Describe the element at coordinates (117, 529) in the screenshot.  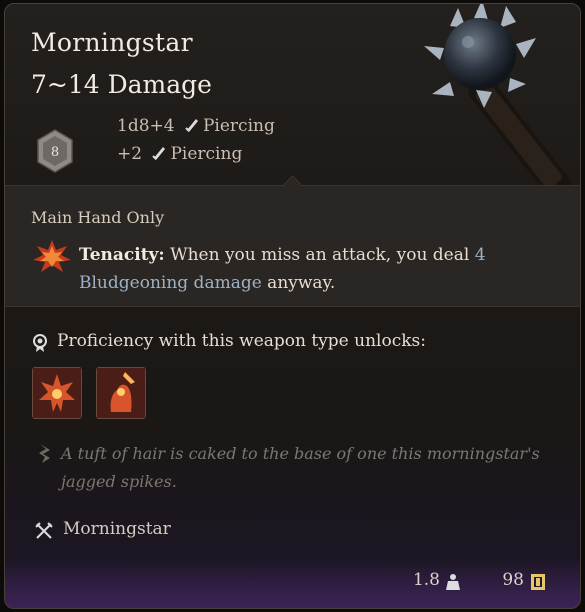
I see `weapon-type: Morningstar` at that location.